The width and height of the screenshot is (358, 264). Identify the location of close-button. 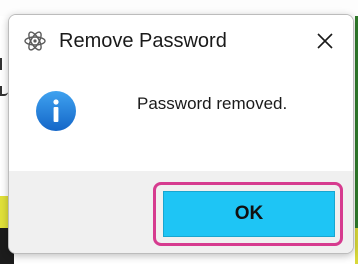
(325, 41).